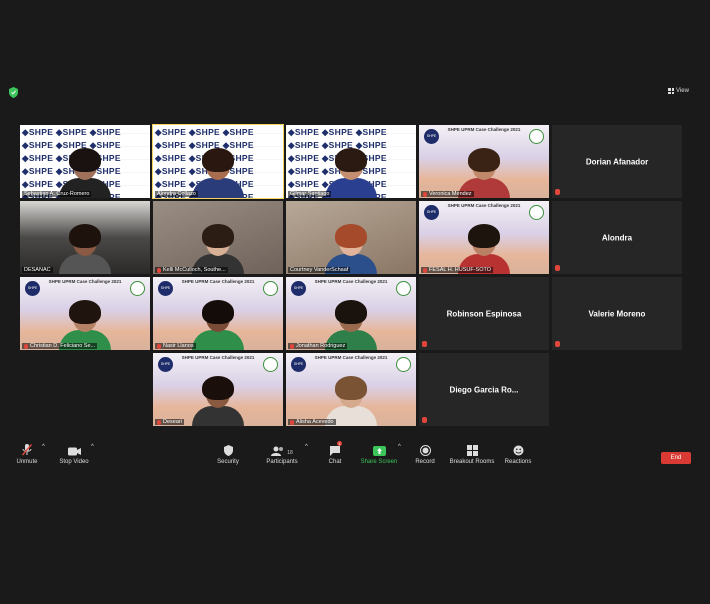  I want to click on view-button: View, so click(678, 91).